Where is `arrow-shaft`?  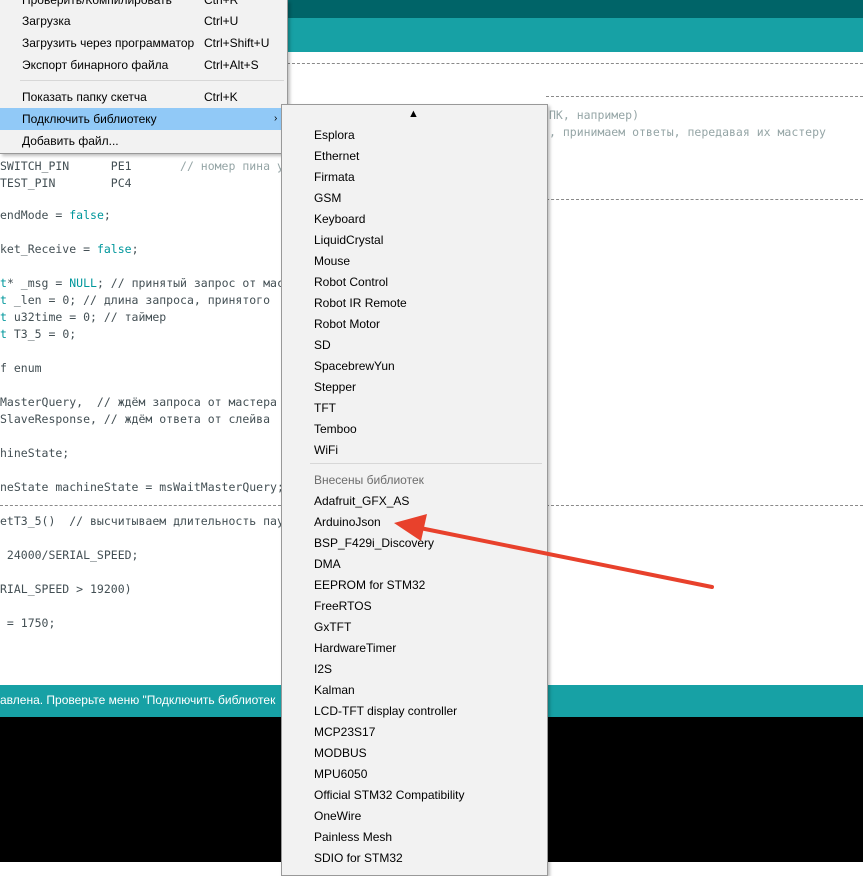 arrow-shaft is located at coordinates (566, 557).